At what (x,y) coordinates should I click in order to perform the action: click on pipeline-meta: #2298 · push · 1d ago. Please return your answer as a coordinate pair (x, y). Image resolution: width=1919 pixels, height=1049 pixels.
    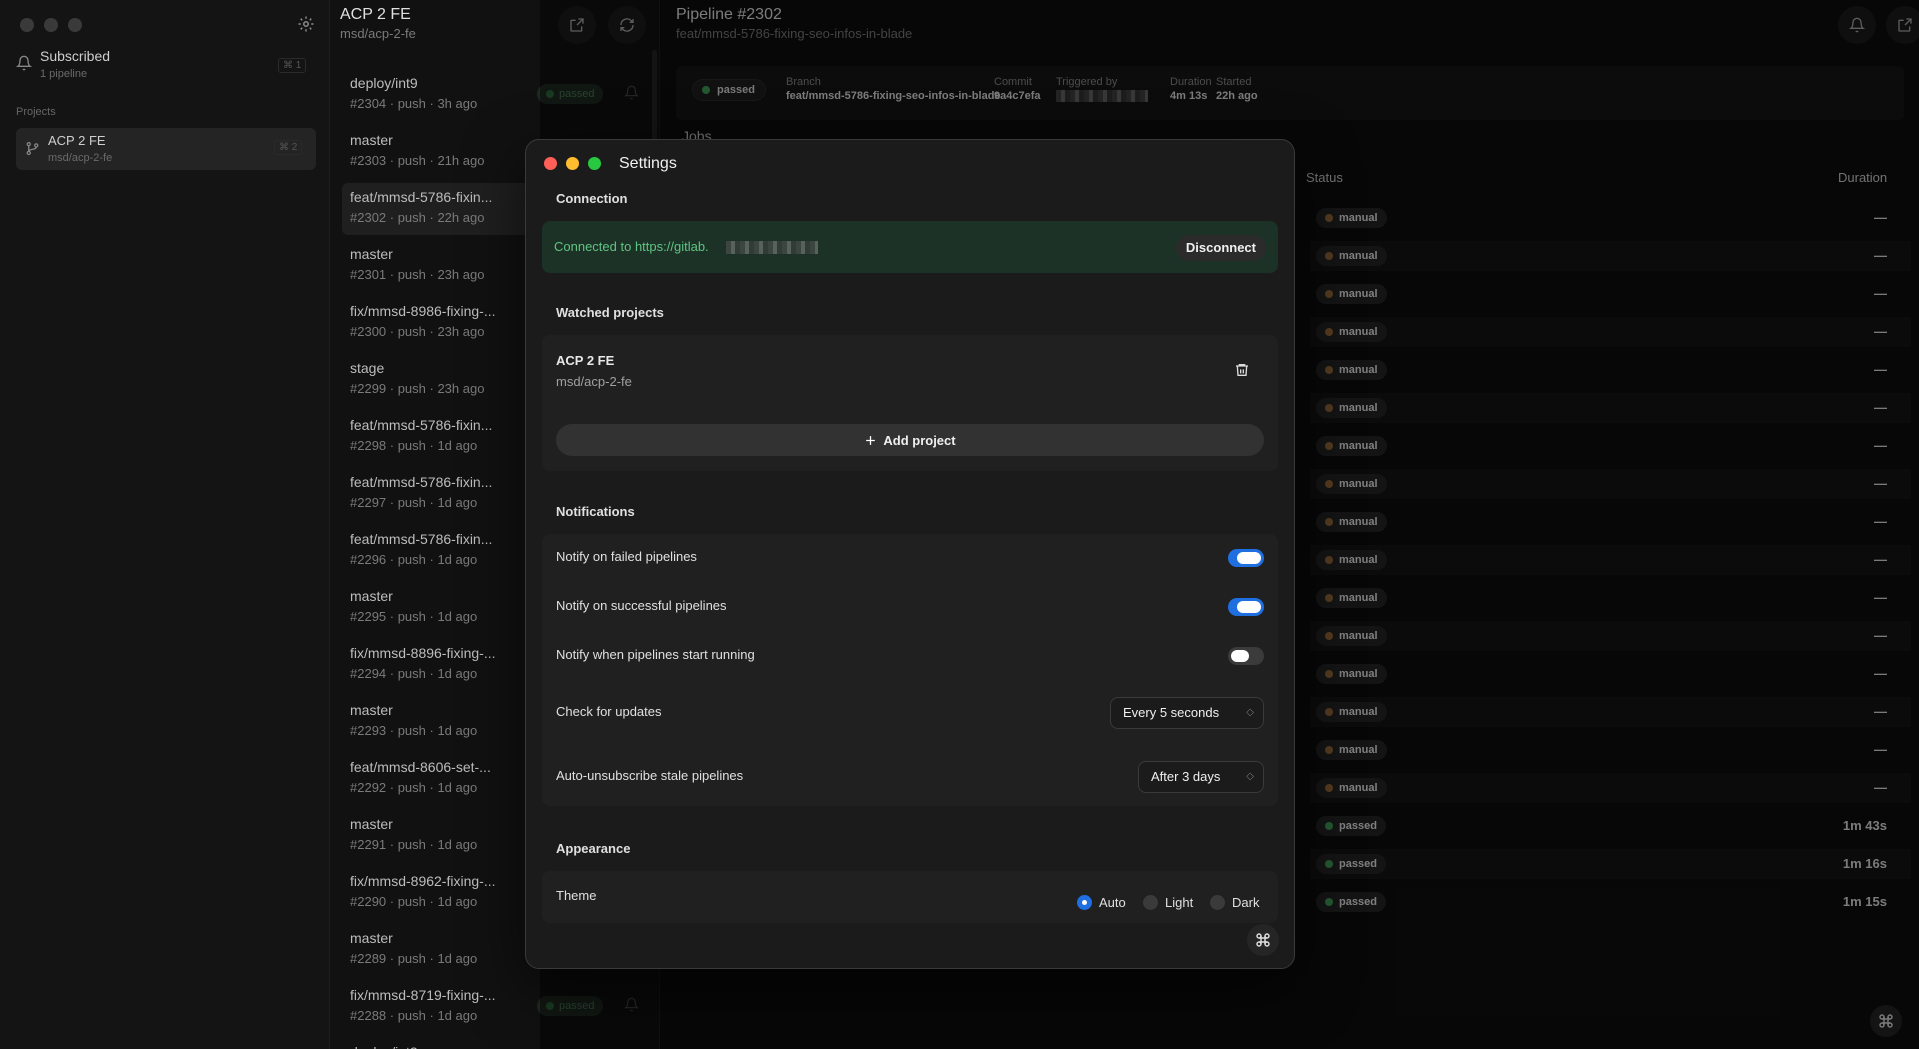
    Looking at the image, I should click on (414, 445).